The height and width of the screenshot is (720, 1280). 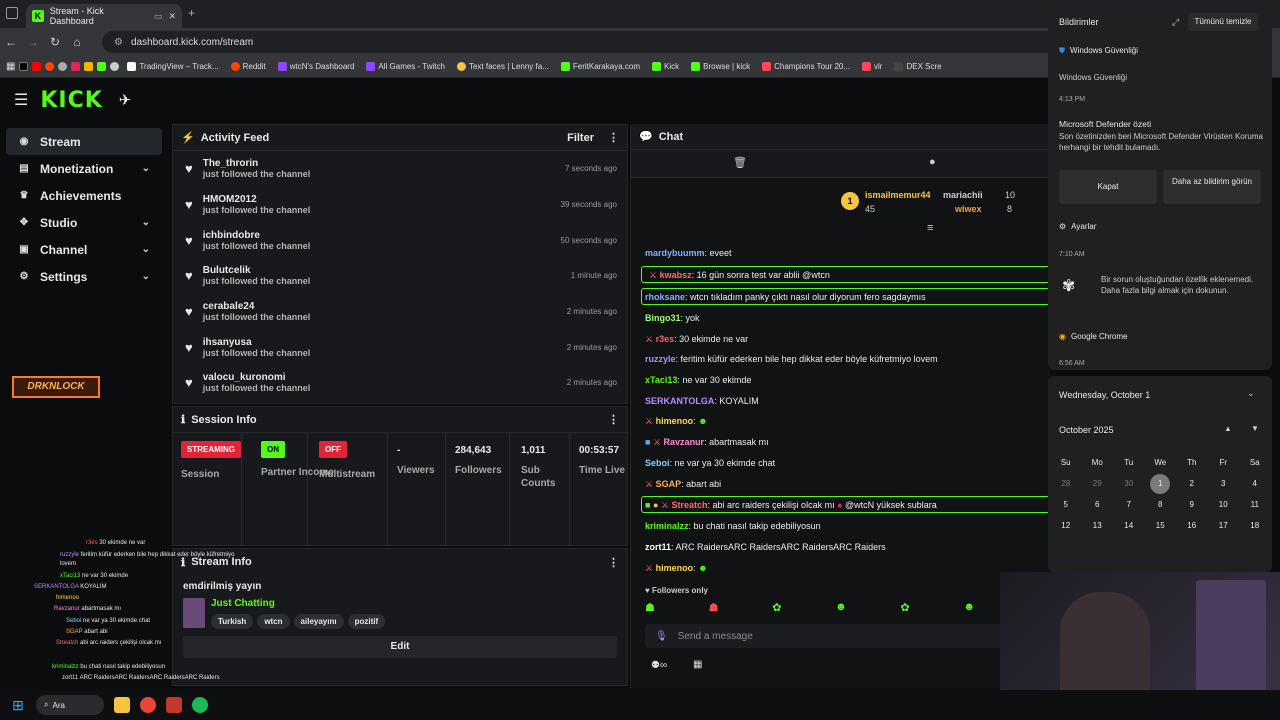 What do you see at coordinates (84, 168) in the screenshot?
I see `sidebar-item-monetization: ▤ Monetization ⌄` at bounding box center [84, 168].